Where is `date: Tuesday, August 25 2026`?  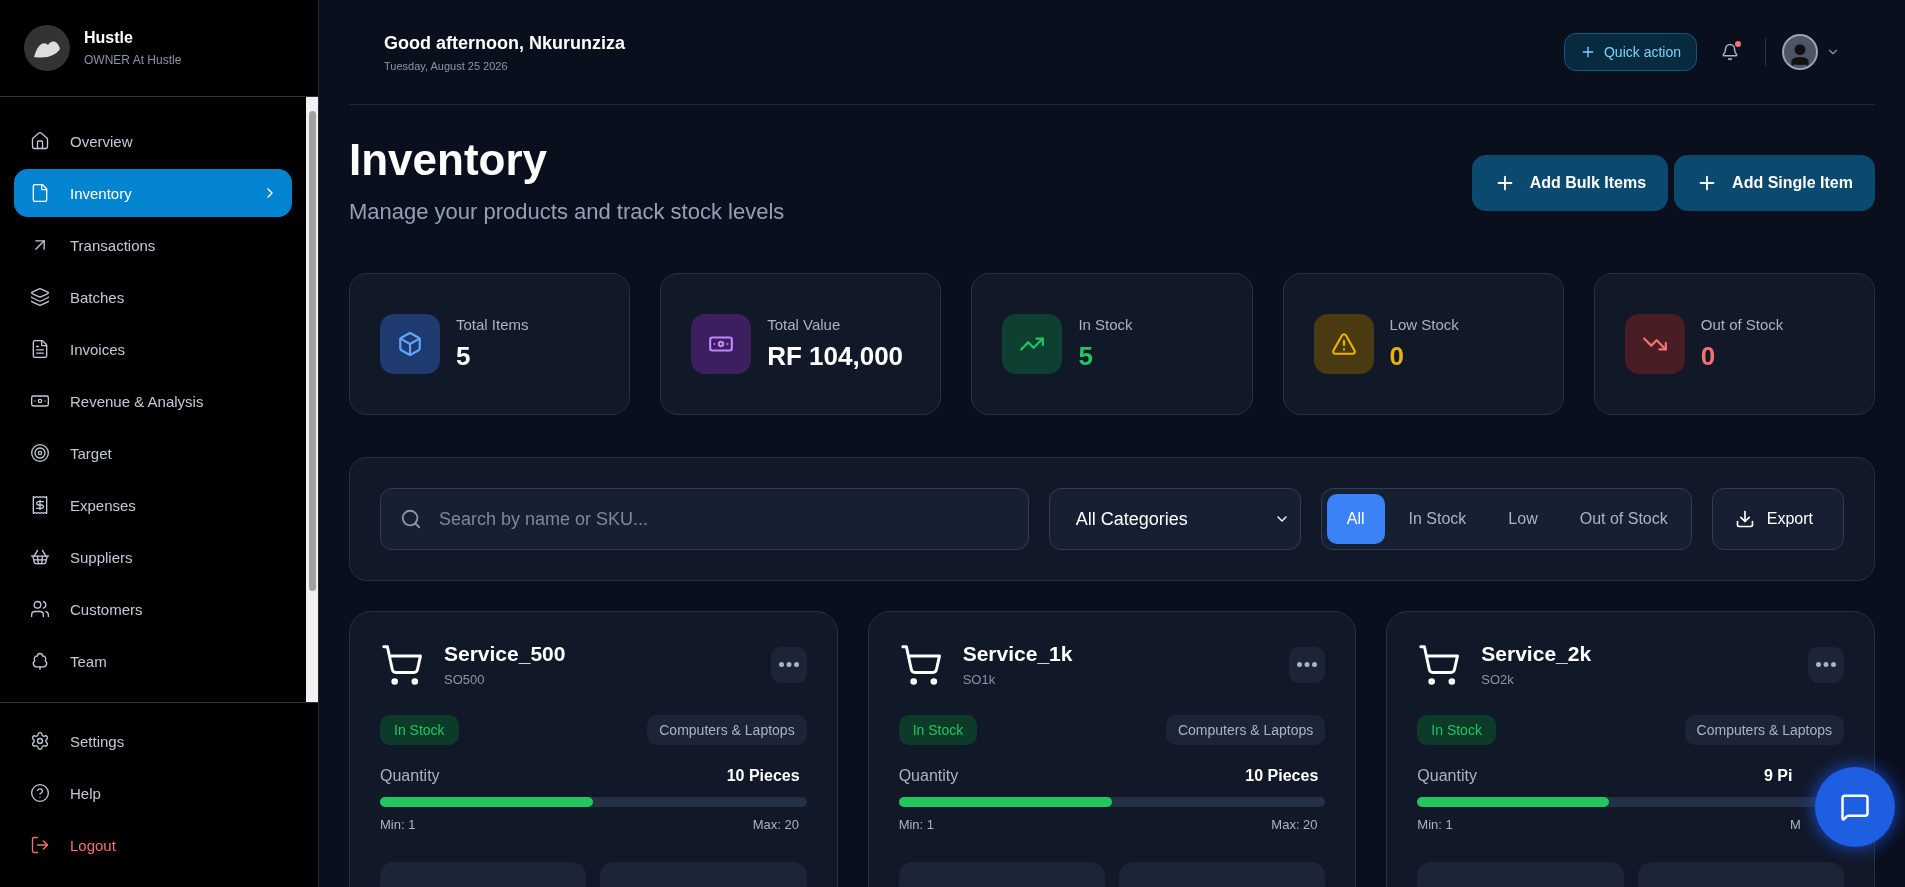
date: Tuesday, August 25 2026 is located at coordinates (446, 65).